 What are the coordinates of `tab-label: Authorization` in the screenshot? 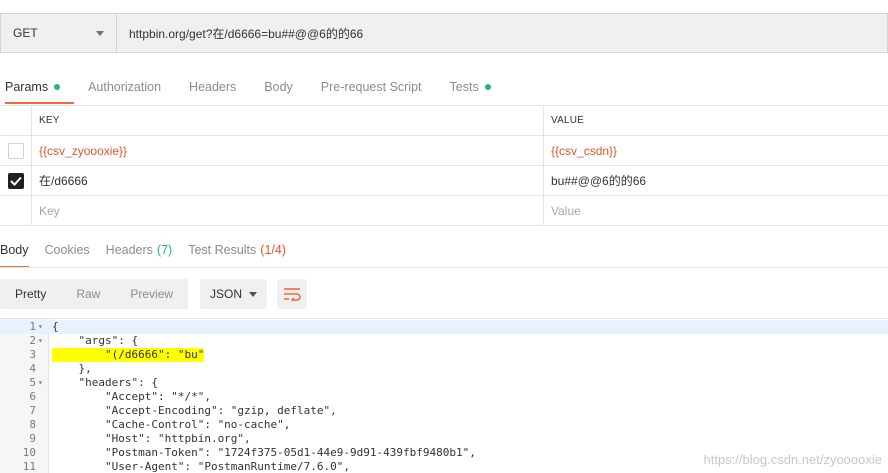 It's located at (125, 87).